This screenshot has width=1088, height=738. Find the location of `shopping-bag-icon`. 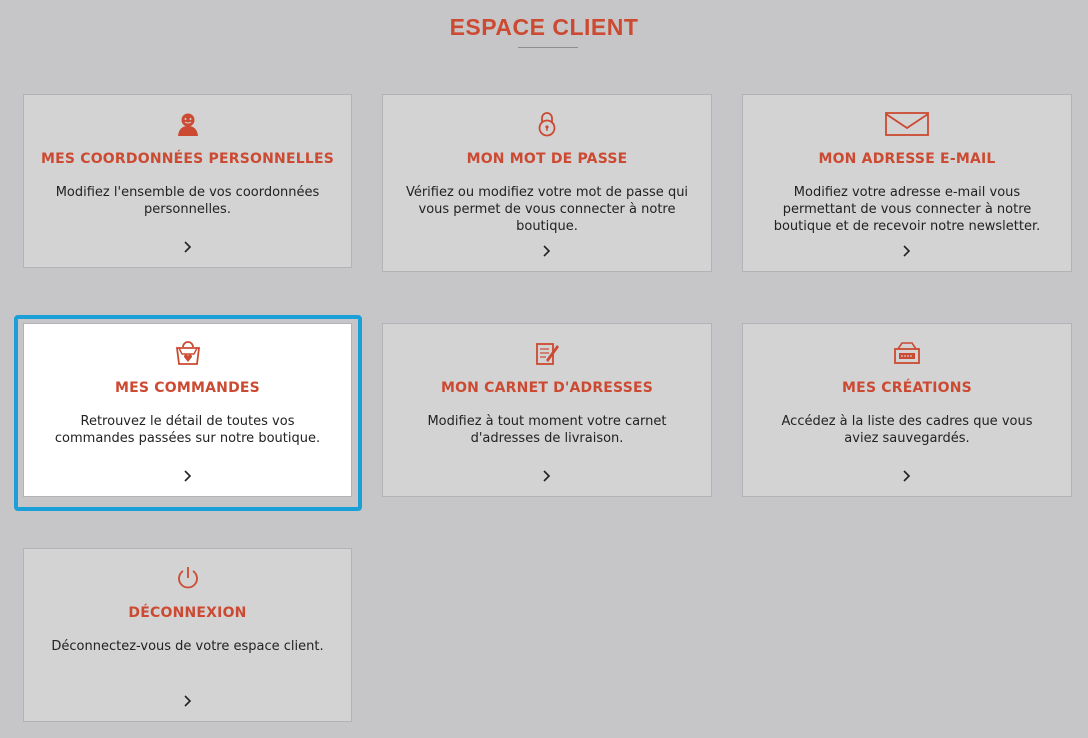

shopping-bag-icon is located at coordinates (188, 353).